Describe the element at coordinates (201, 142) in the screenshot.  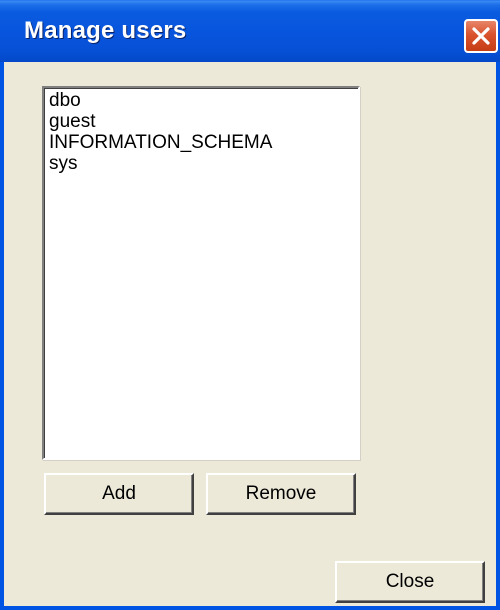
I see `list-item-information-schema: INFORMATION_SCHEMA` at that location.